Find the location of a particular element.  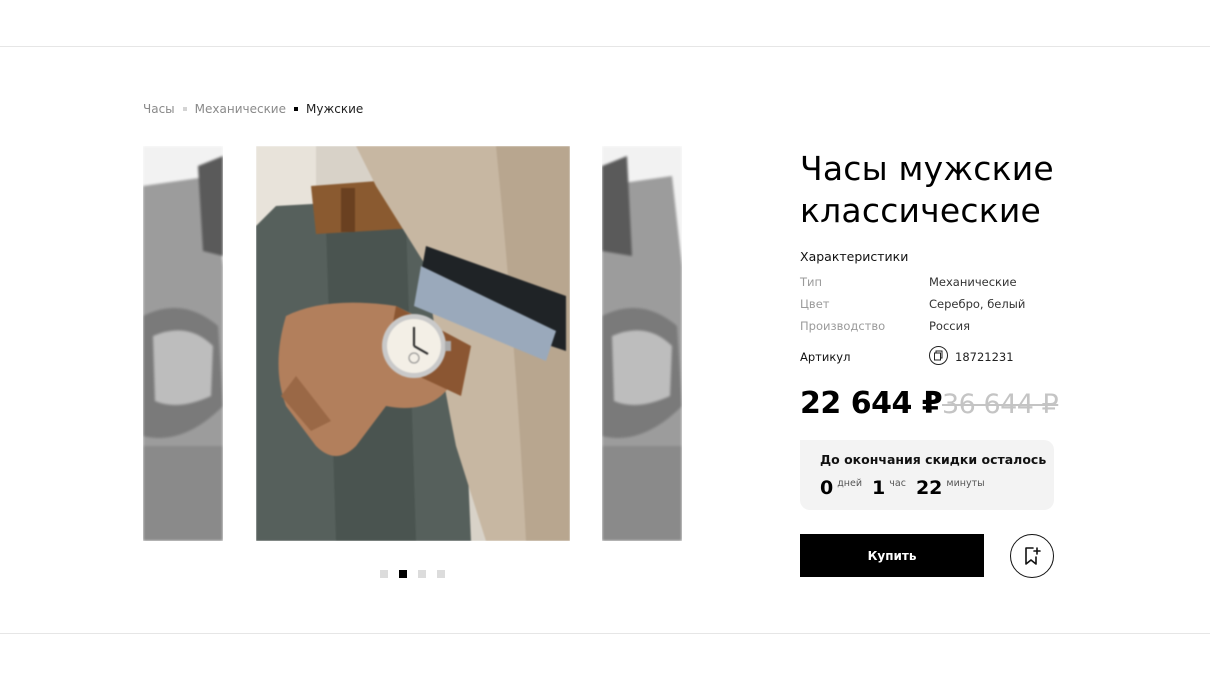

bookmark-add-icon is located at coordinates (1033, 556).